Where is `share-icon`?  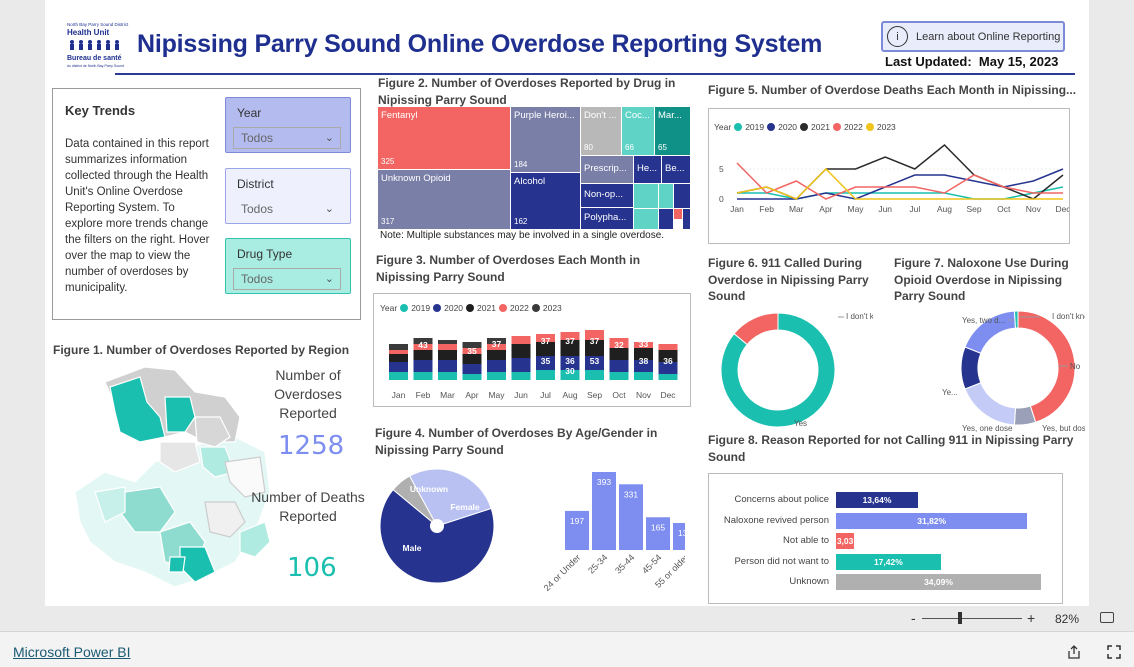 share-icon is located at coordinates (1074, 652).